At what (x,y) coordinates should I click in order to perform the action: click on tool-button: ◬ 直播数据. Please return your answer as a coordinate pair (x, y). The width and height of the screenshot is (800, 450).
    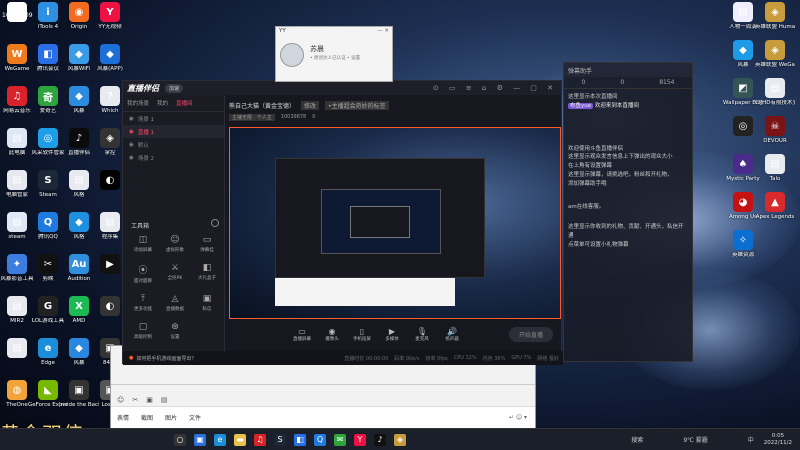
    Looking at the image, I should click on (175, 303).